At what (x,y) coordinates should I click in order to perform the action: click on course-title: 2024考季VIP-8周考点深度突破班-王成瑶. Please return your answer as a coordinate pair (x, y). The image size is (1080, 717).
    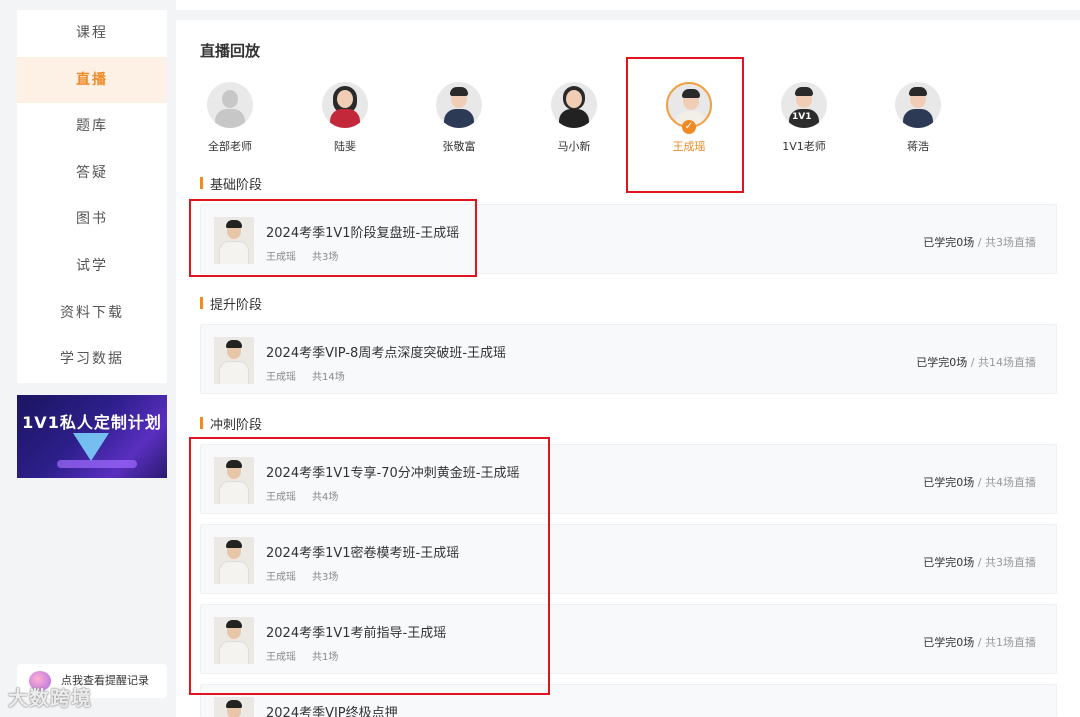
    Looking at the image, I should click on (386, 353).